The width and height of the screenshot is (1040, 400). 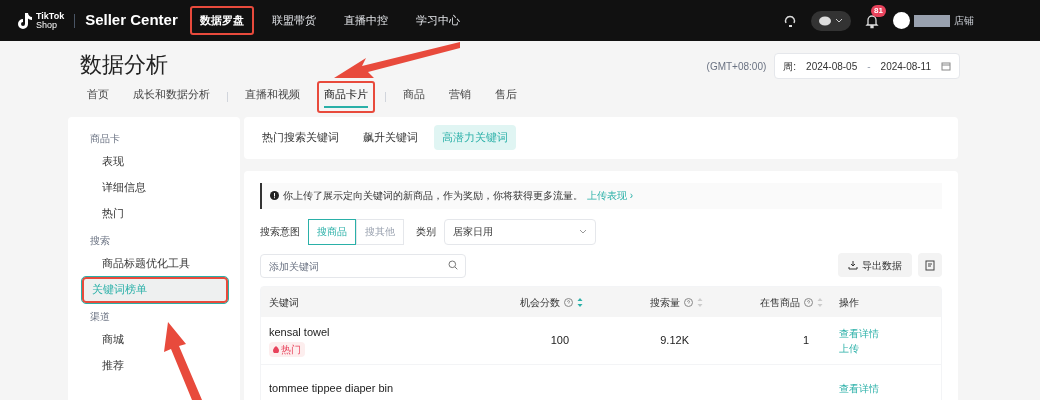 What do you see at coordinates (300, 137) in the screenshot?
I see `keyword-tab: 热门搜索关键词` at bounding box center [300, 137].